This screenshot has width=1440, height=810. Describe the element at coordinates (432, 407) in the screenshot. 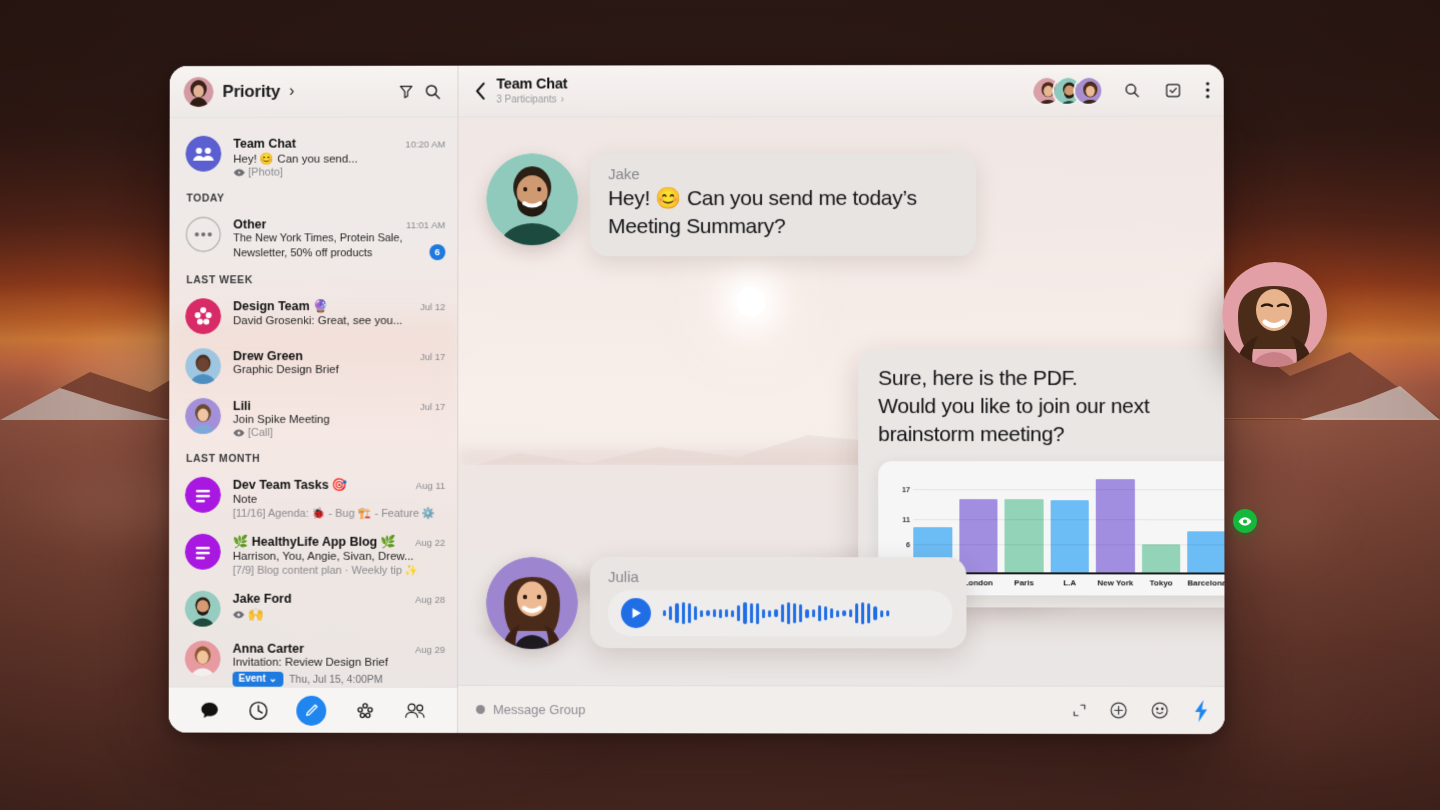

I see `list-item-time: Jul 17` at that location.